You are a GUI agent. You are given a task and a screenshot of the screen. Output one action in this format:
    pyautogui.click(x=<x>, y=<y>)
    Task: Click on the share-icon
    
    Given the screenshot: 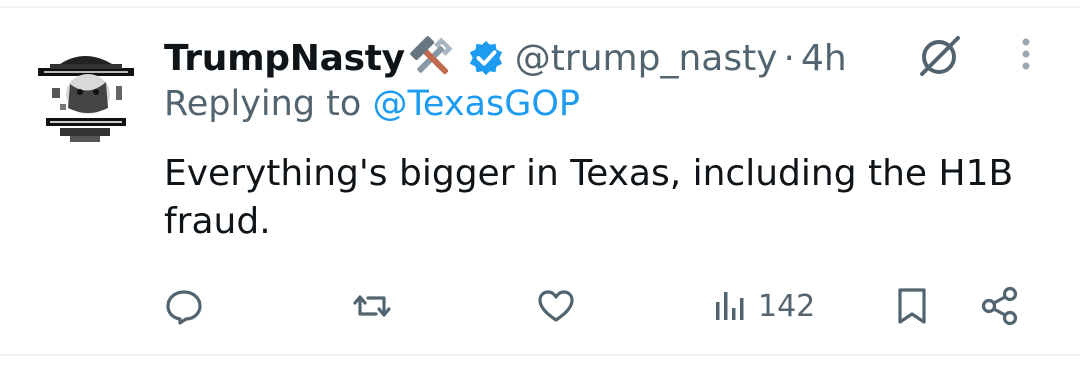 What is the action you would take?
    pyautogui.click(x=1000, y=306)
    